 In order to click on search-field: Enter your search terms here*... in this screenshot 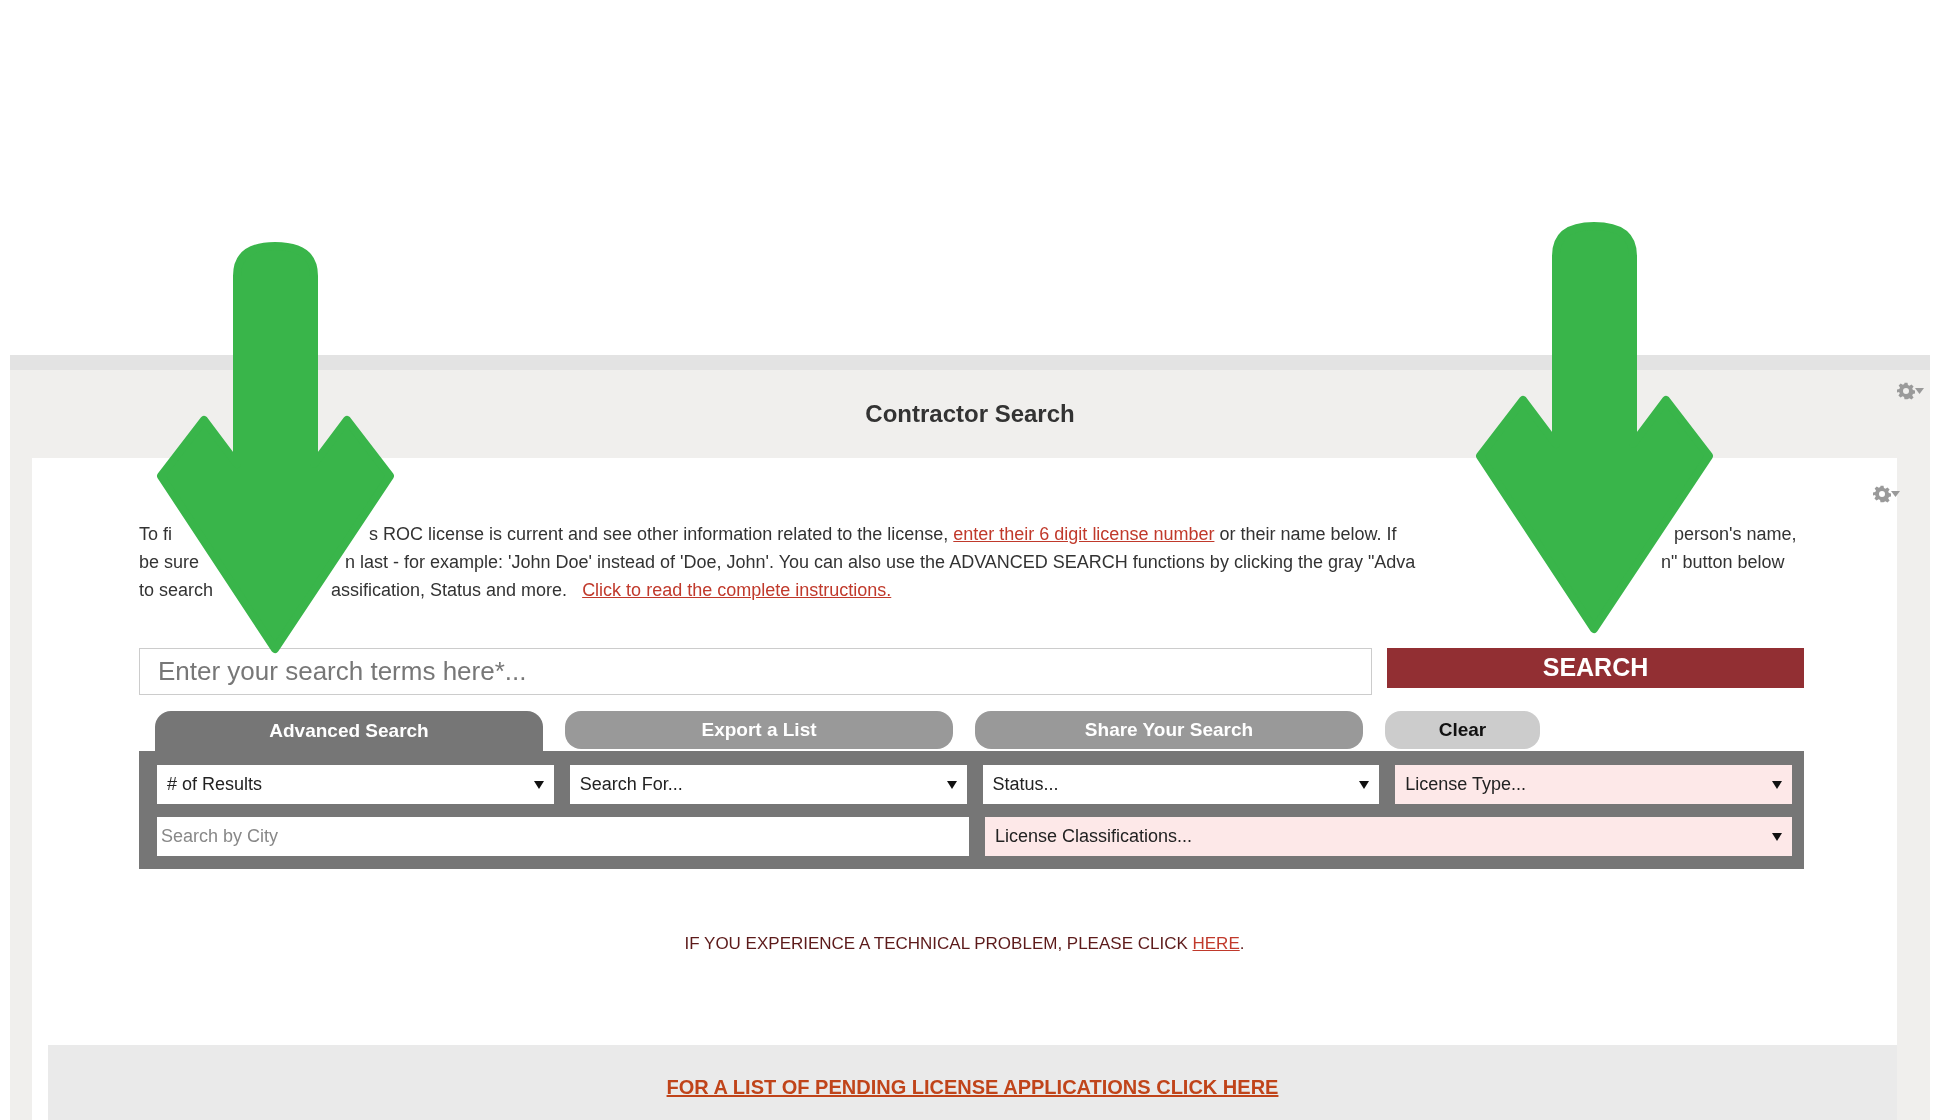, I will do `click(755, 671)`.